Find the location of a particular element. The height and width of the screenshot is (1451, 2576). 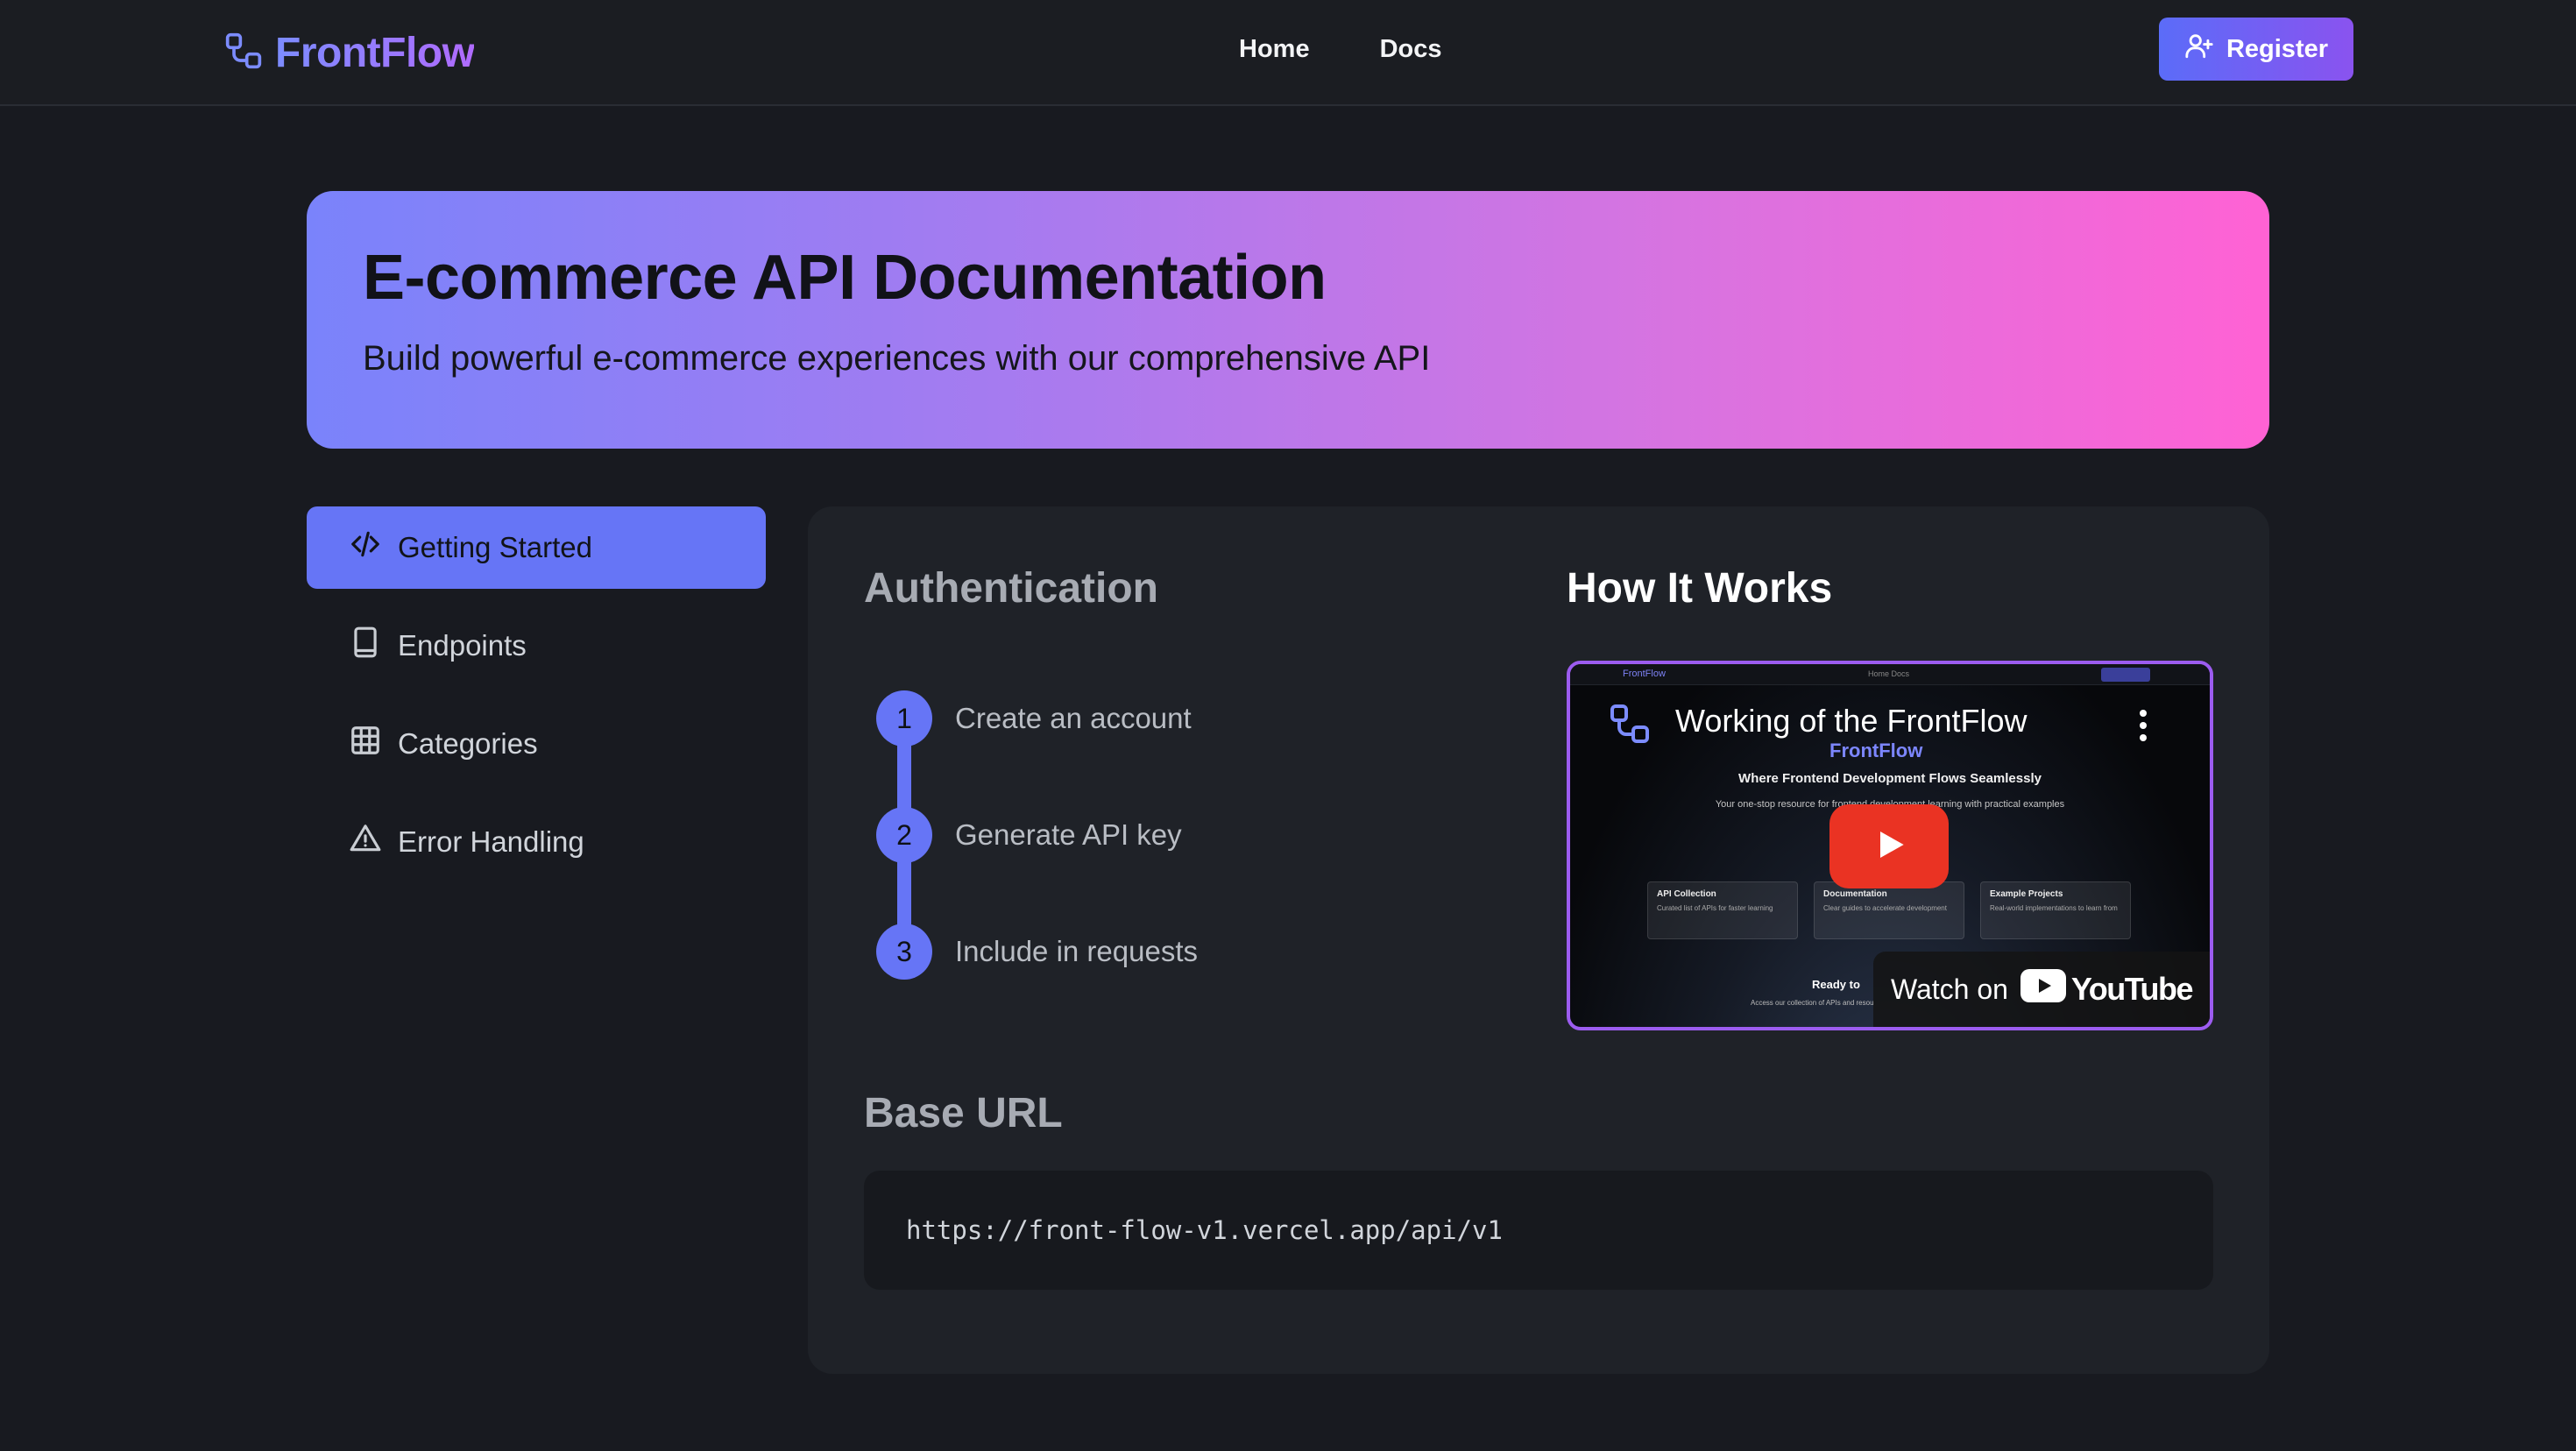

step-number: 3 is located at coordinates (904, 952).